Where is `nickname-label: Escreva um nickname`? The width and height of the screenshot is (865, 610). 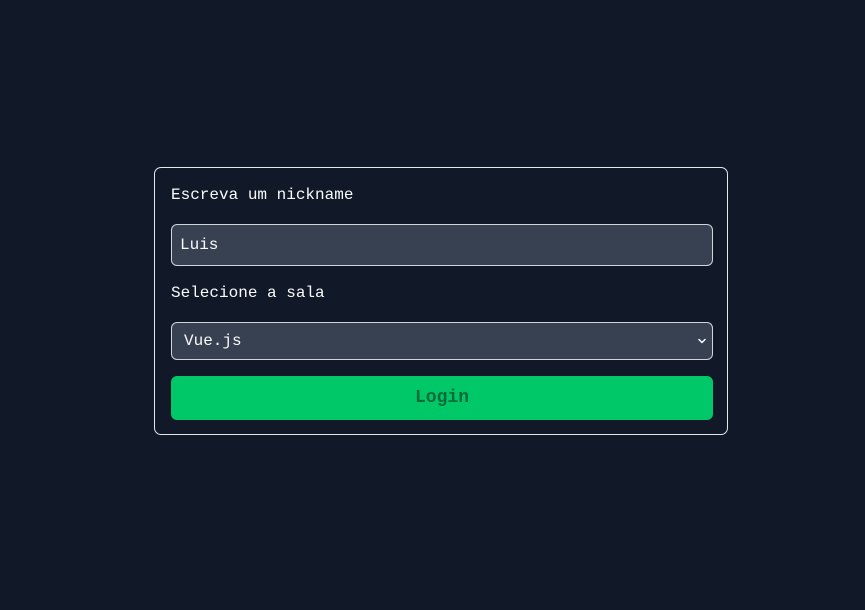 nickname-label: Escreva um nickname is located at coordinates (262, 195).